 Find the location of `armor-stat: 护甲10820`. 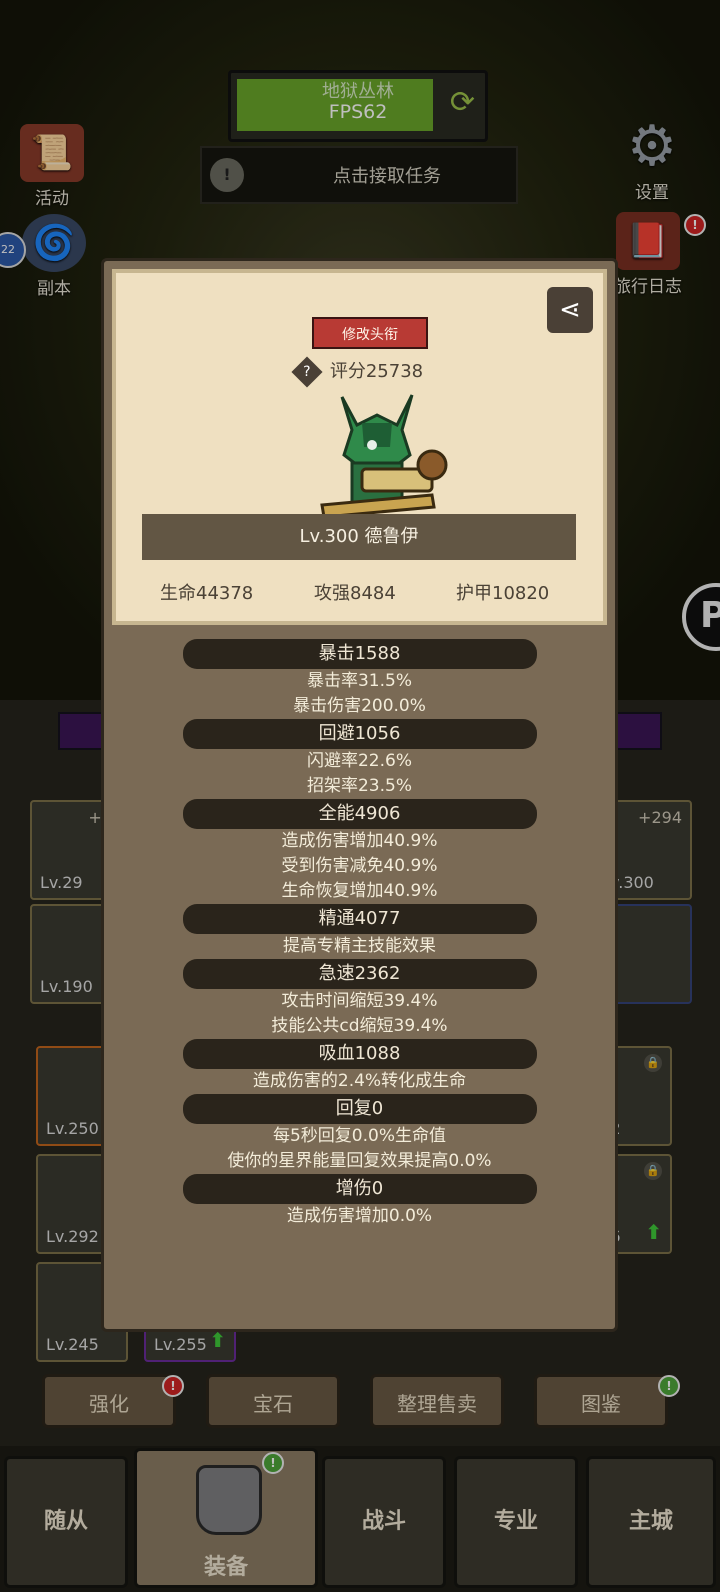

armor-stat: 护甲10820 is located at coordinates (503, 593).